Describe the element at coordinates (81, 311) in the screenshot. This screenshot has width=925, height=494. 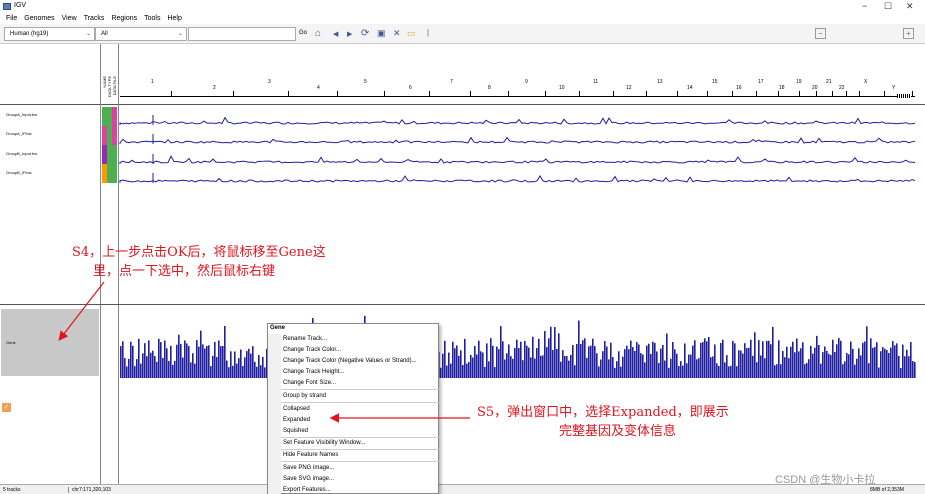
I see `arrow-to-gene-track` at that location.